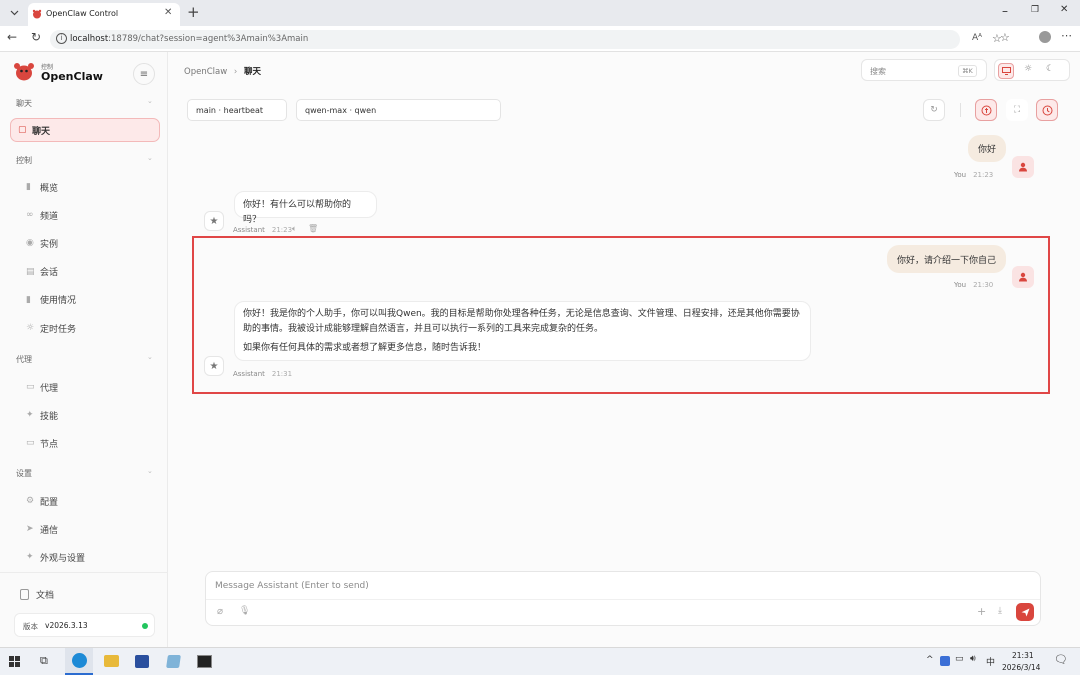  Describe the element at coordinates (36, 37) in the screenshot. I see `reload-icon: ↻` at that location.